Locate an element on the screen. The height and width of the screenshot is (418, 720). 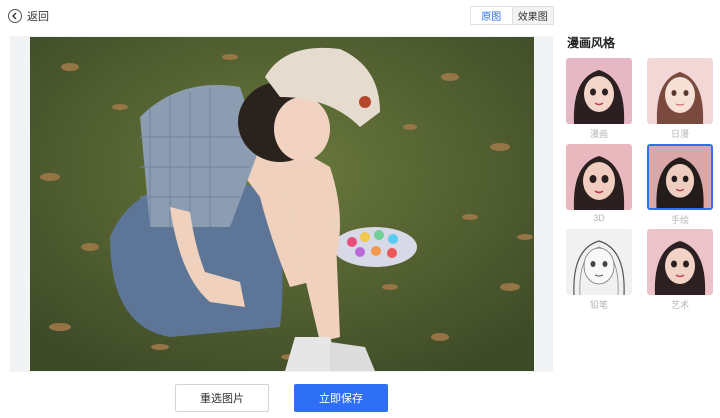
top-bar: 返回 原图 效果图 is located at coordinates (280, 16).